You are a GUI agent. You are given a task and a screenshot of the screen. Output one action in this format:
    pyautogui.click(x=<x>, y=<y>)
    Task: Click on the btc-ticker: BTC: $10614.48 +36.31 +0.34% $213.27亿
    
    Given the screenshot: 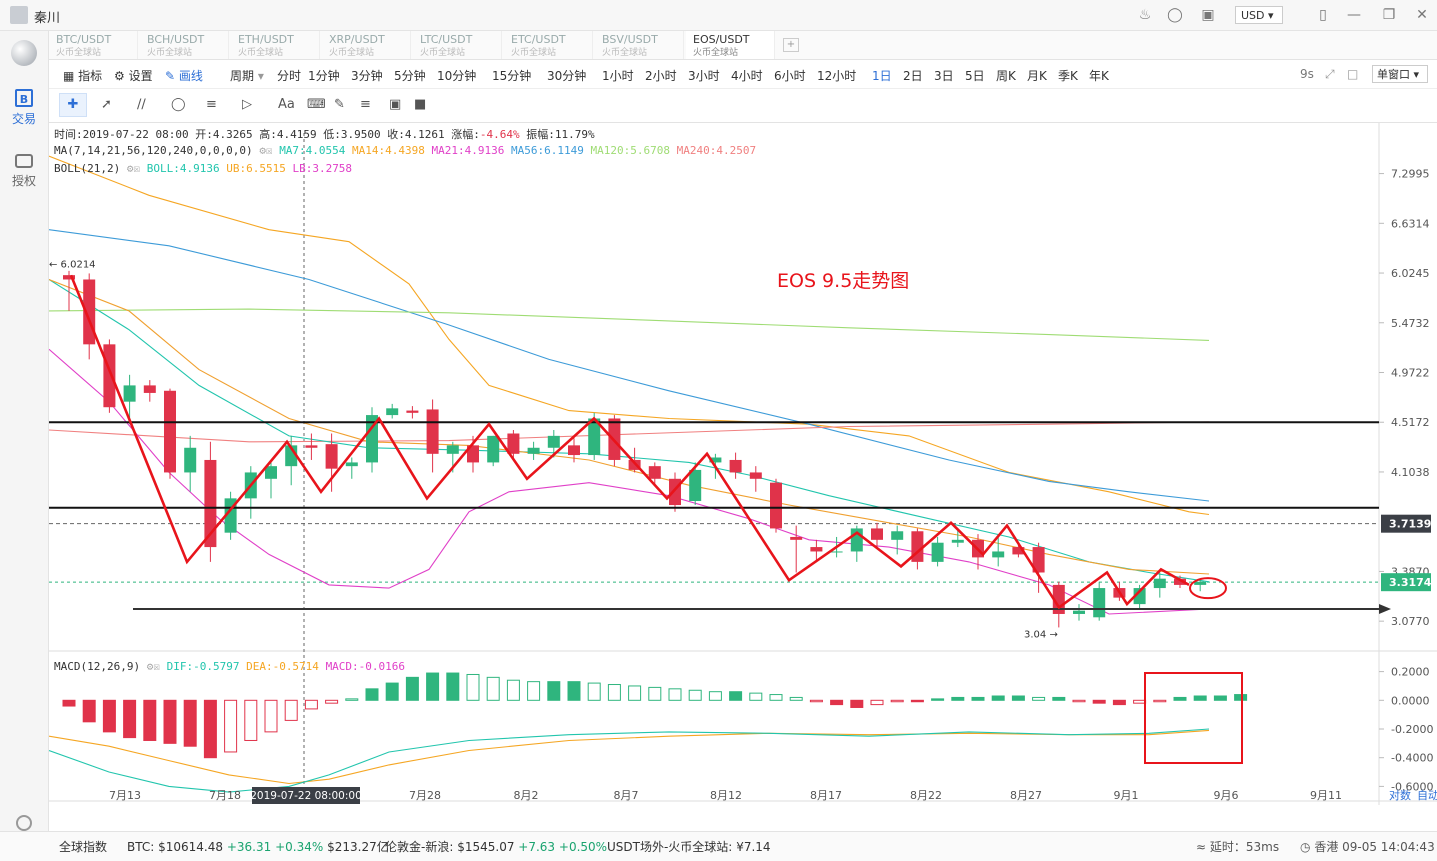 What is the action you would take?
    pyautogui.click(x=258, y=846)
    